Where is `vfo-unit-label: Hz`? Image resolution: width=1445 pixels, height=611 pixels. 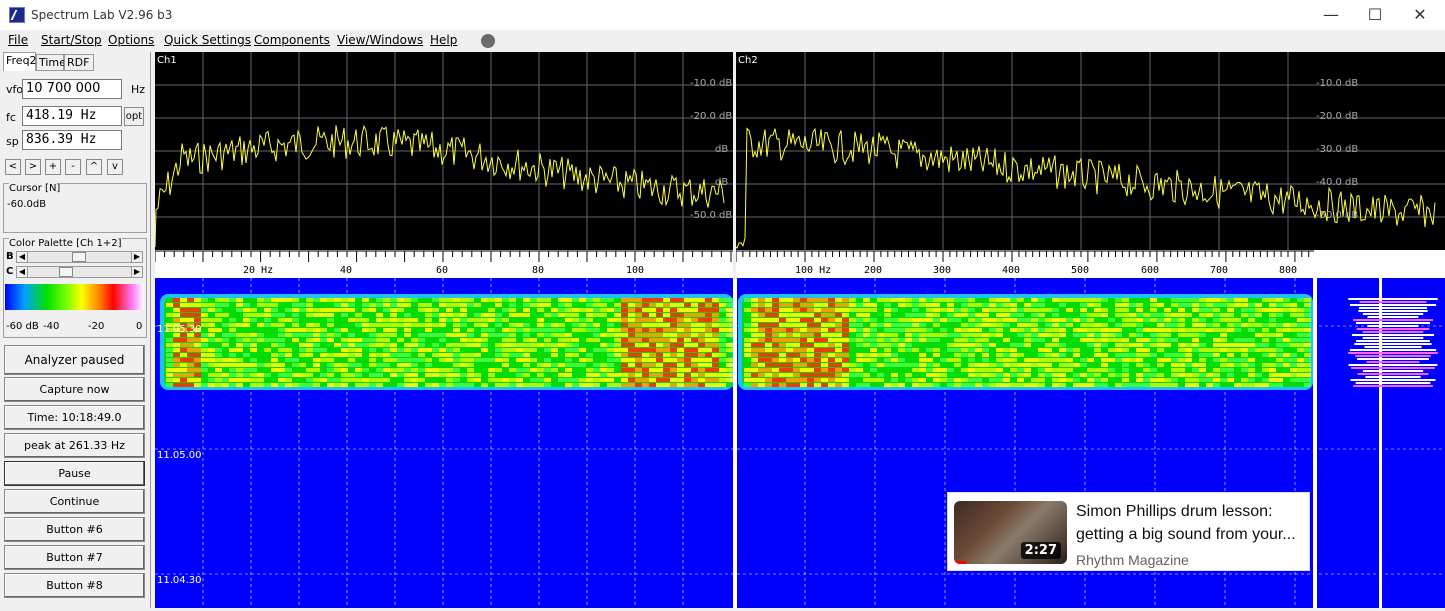
vfo-unit-label: Hz is located at coordinates (138, 89).